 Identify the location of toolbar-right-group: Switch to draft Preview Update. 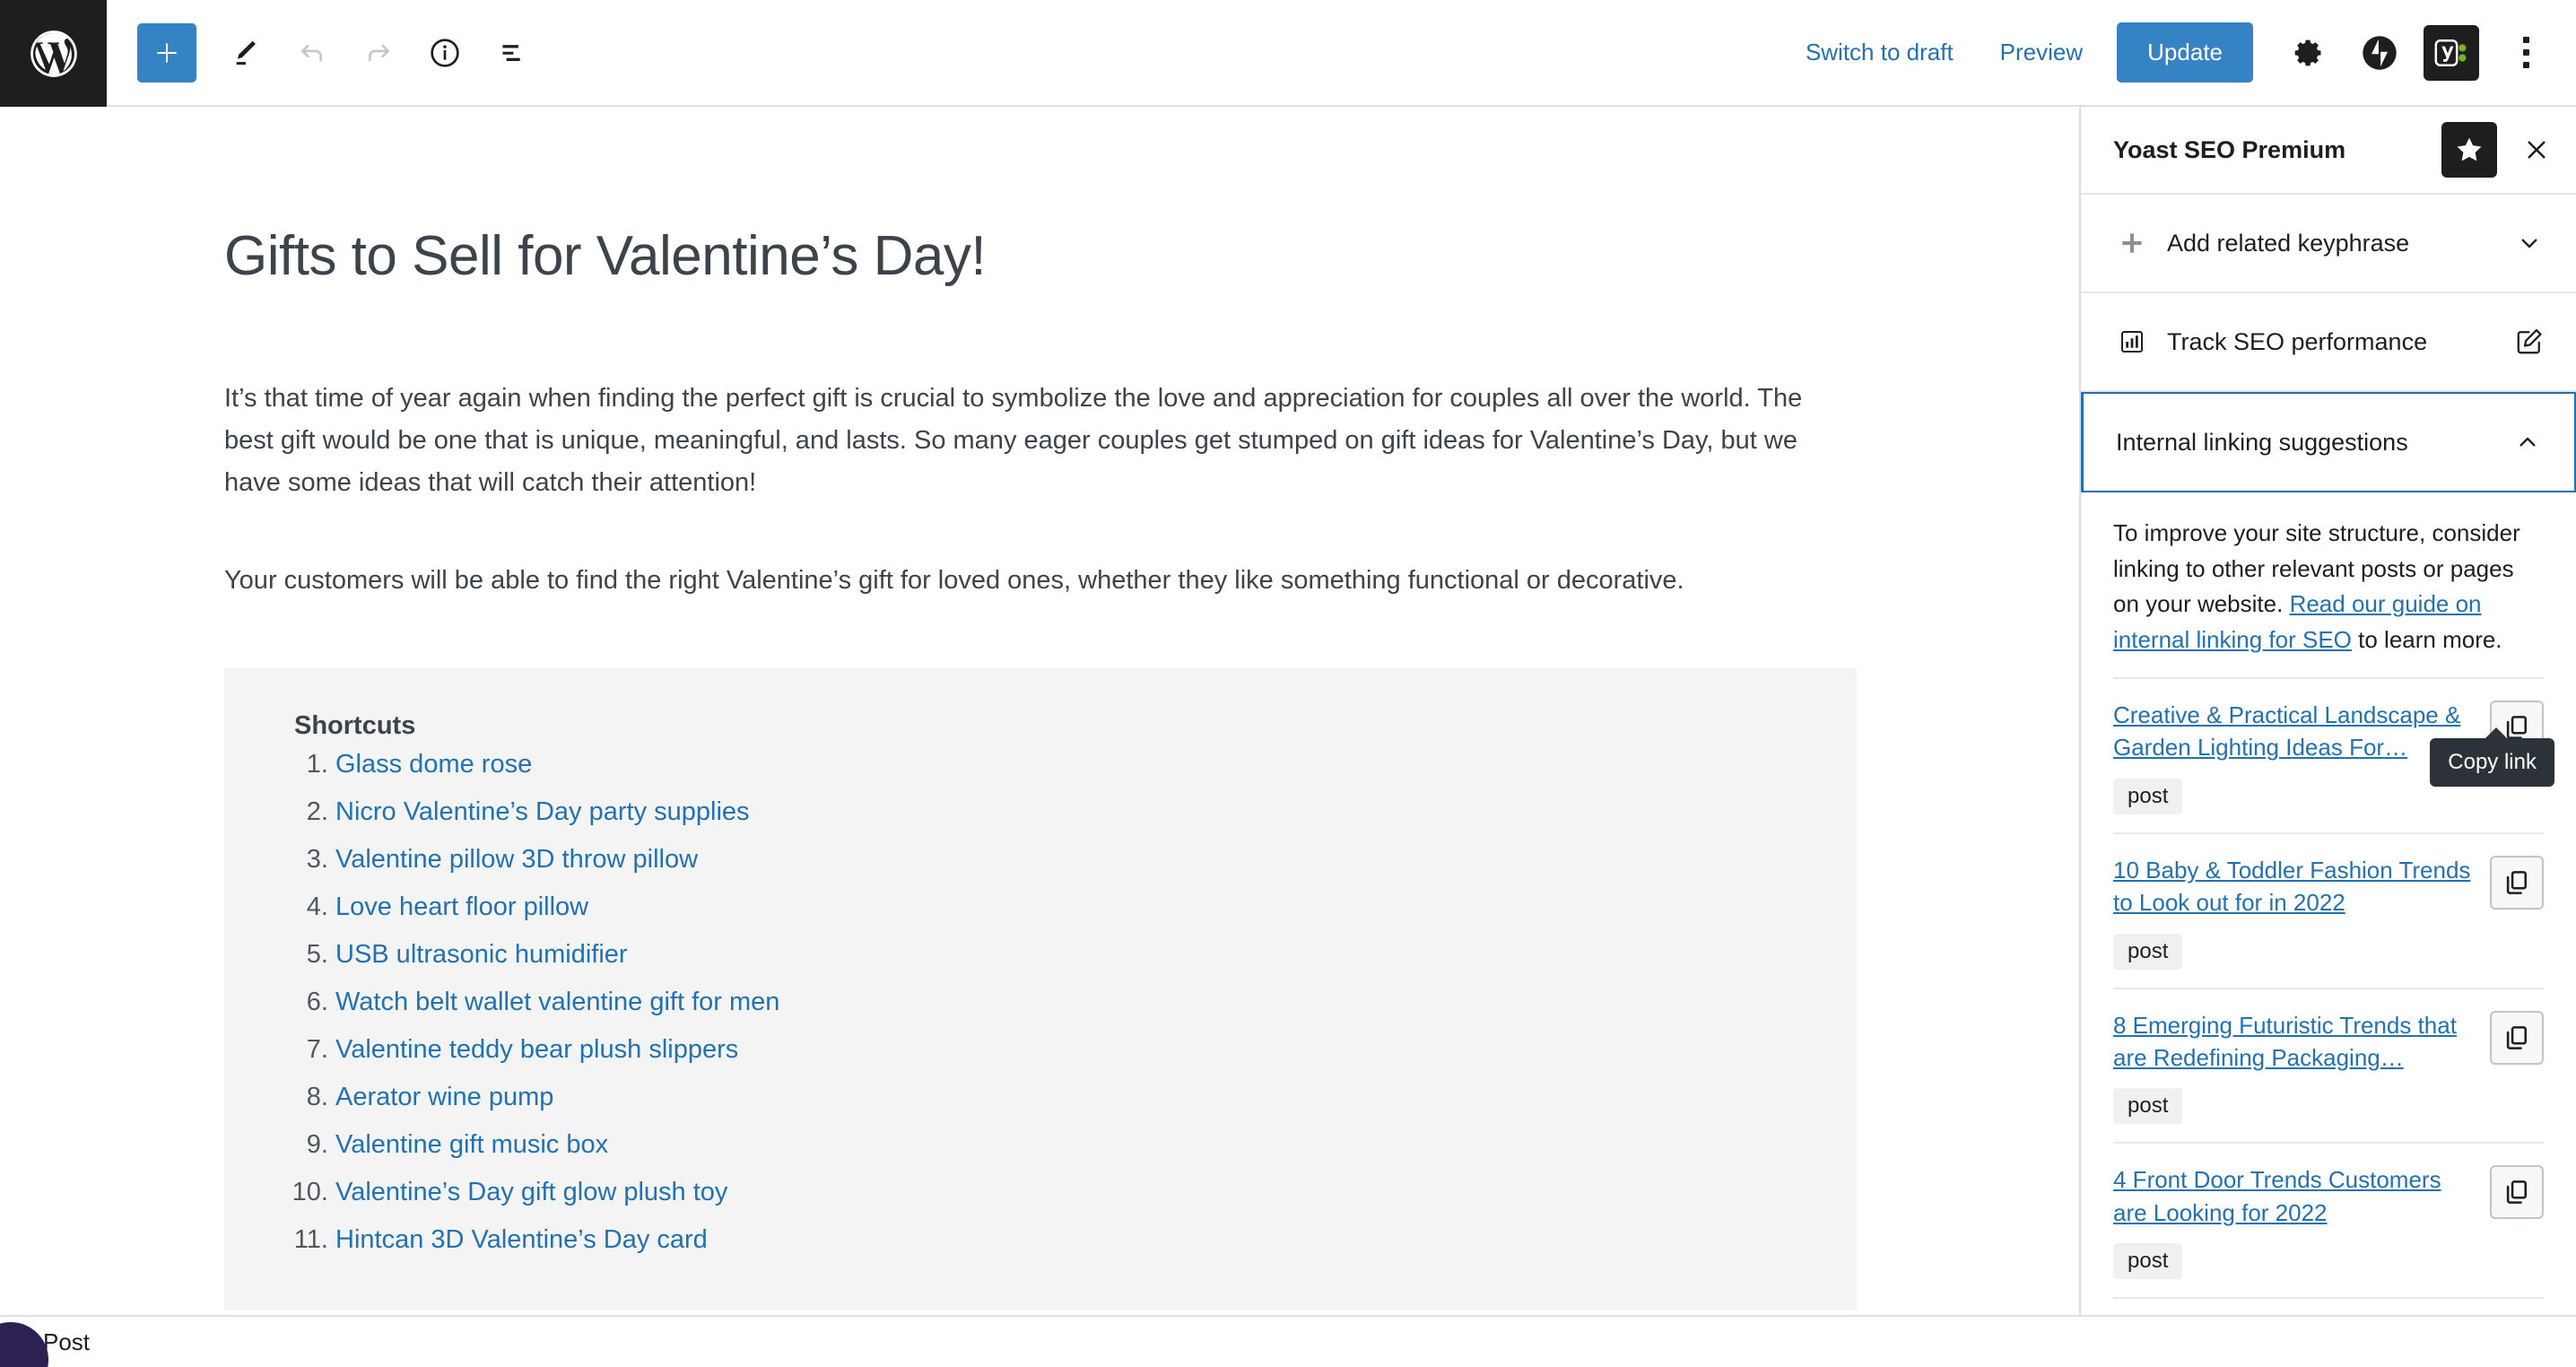
(2179, 52).